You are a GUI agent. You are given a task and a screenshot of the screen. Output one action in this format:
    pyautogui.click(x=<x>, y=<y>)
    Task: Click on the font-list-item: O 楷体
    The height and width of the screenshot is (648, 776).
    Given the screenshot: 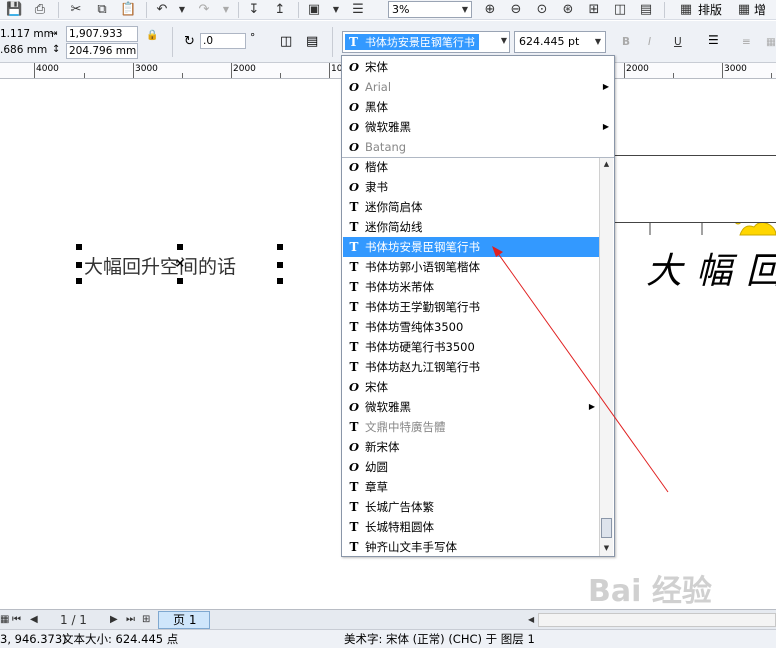 What is the action you would take?
    pyautogui.click(x=471, y=167)
    